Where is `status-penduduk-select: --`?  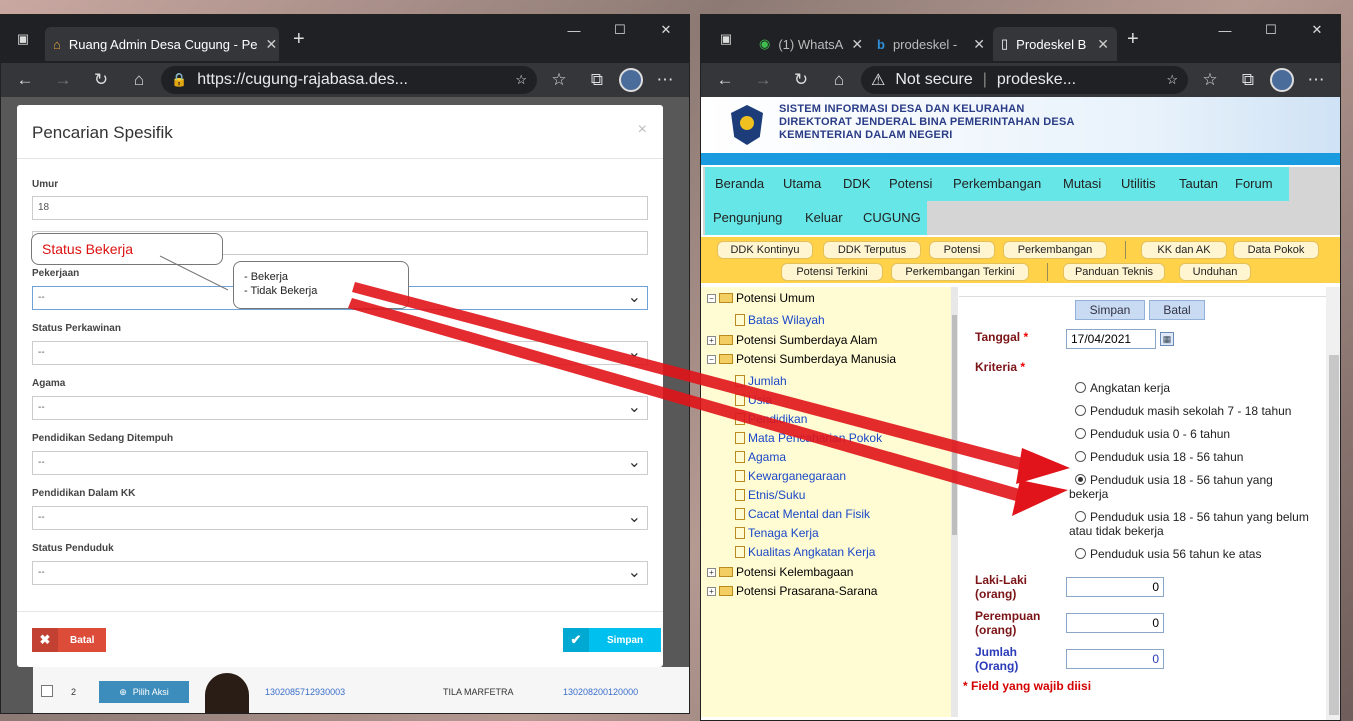
status-penduduk-select: -- is located at coordinates (340, 573).